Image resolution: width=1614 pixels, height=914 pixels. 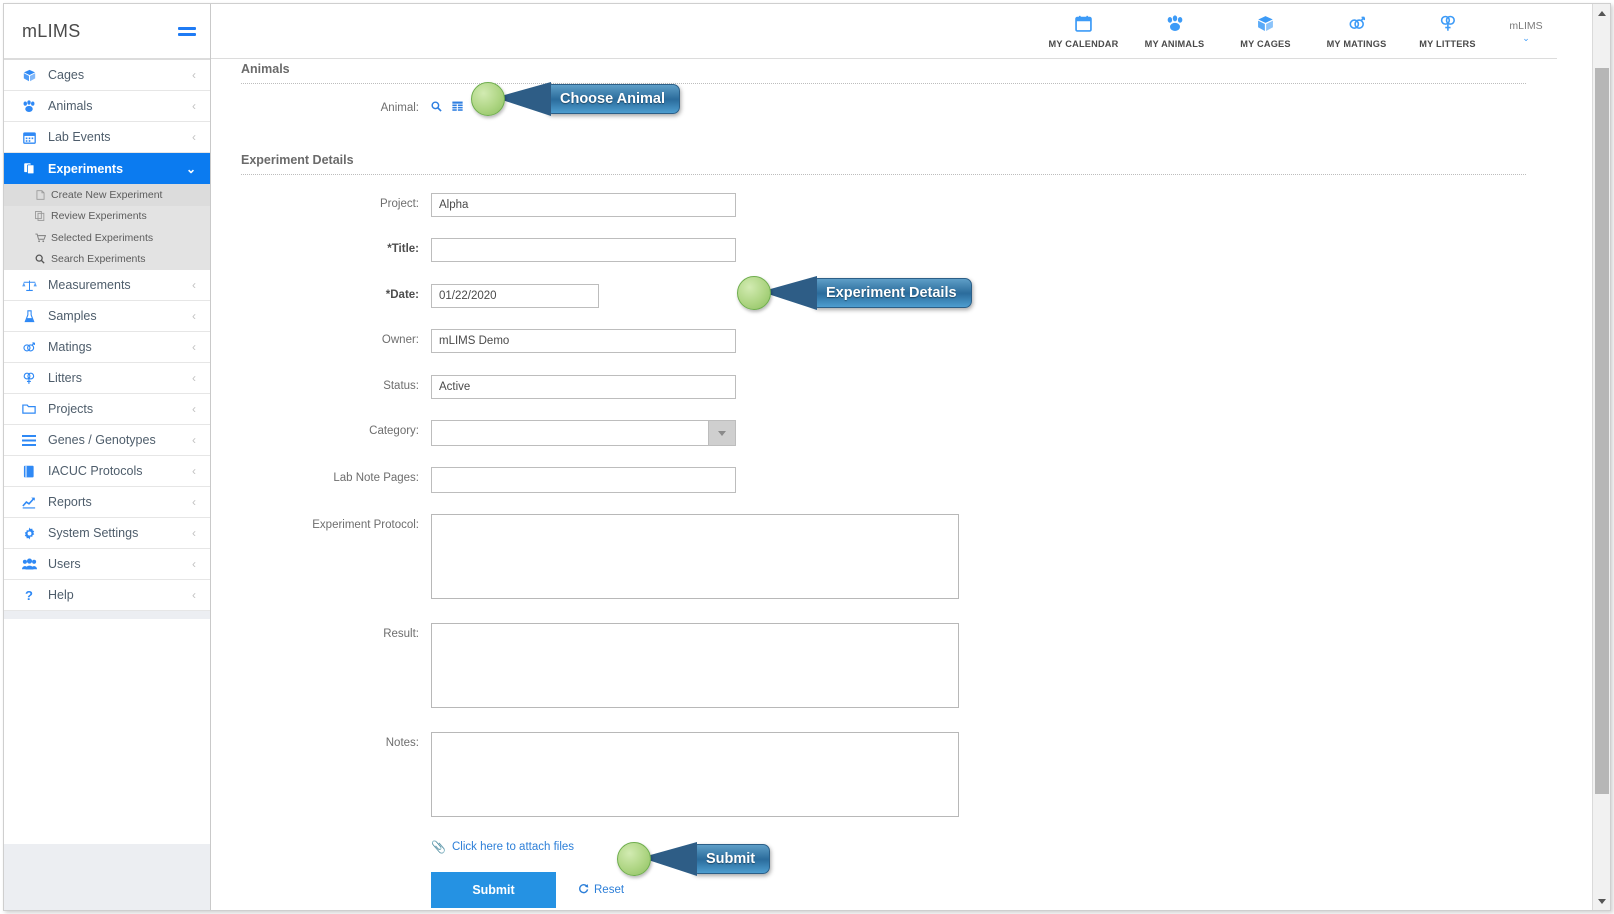 What do you see at coordinates (40, 216) in the screenshot?
I see `copy-icon` at bounding box center [40, 216].